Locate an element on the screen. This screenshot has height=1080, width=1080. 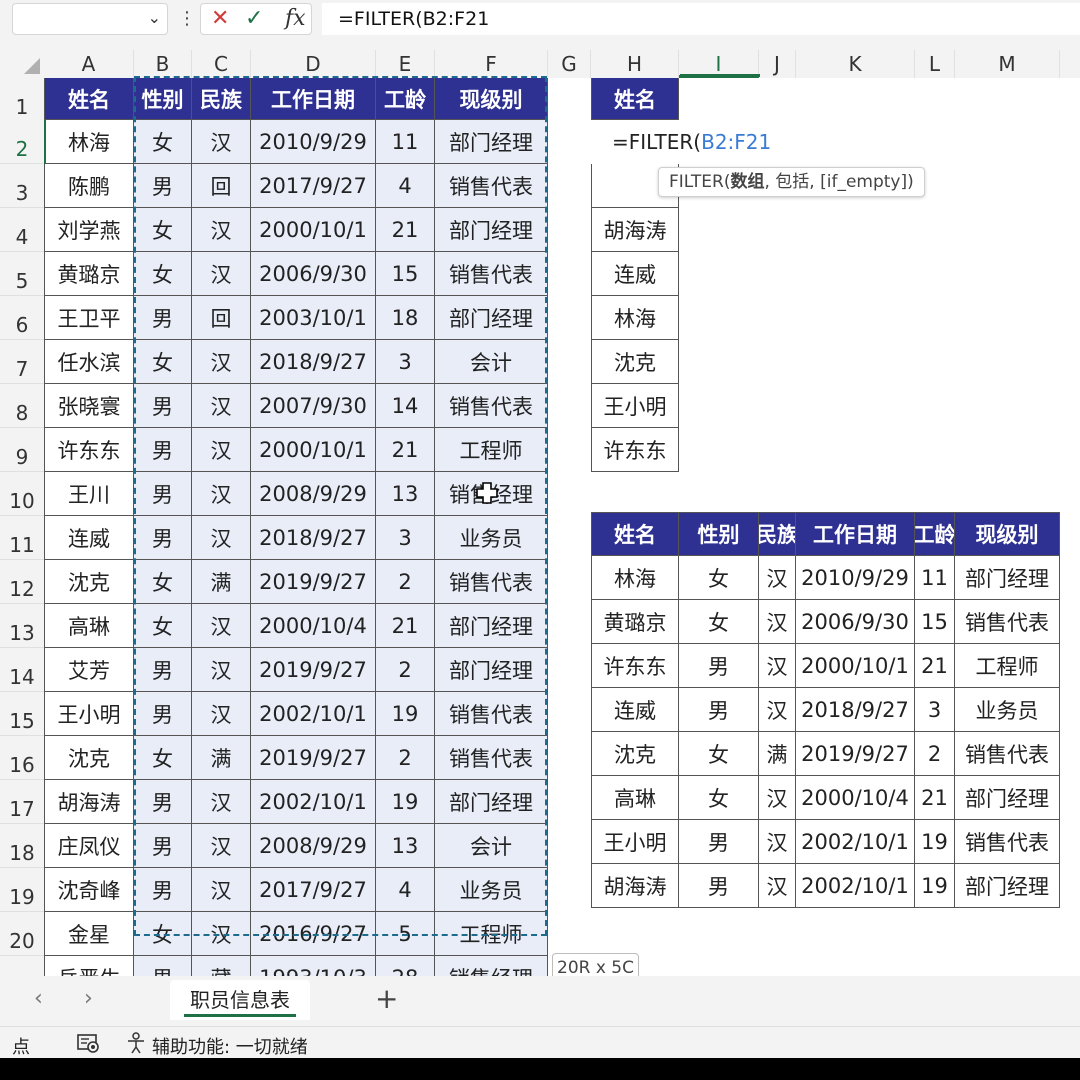
table-cell: 高琳 is located at coordinates (89, 626).